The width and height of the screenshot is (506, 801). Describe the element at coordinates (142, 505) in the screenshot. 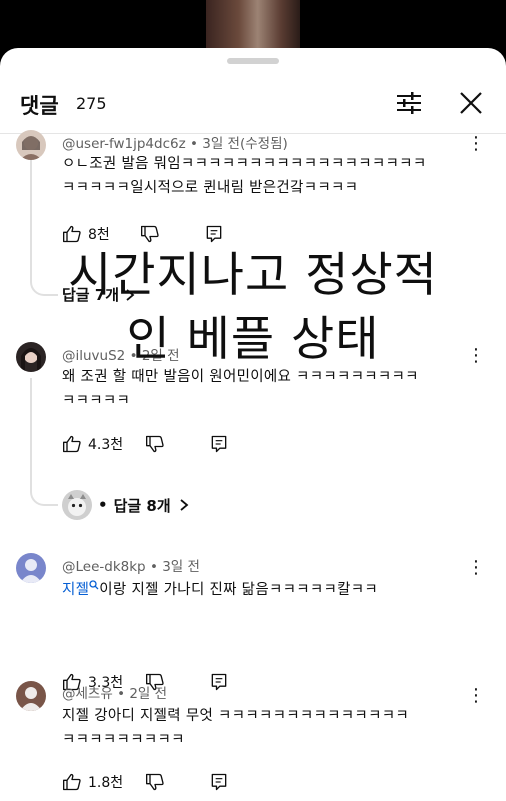

I see `replies-label: 답글 8개` at that location.